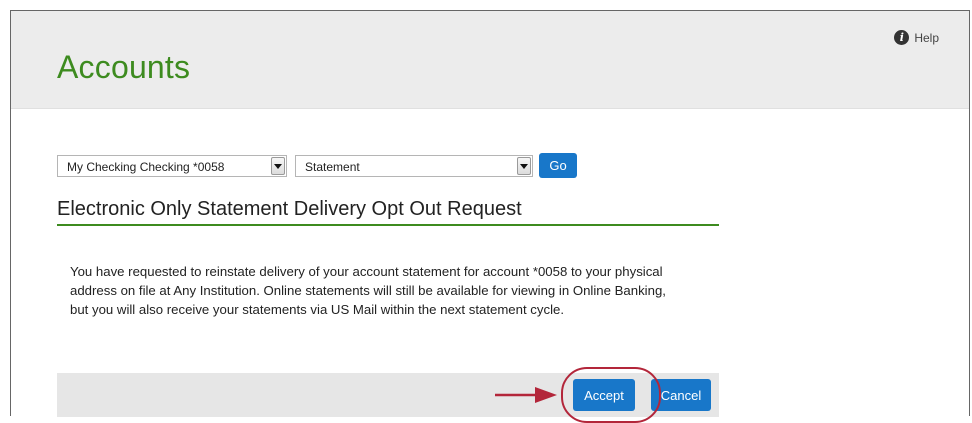 The height and width of the screenshot is (423, 972). What do you see at coordinates (414, 166) in the screenshot?
I see `document-type-select: Statement` at bounding box center [414, 166].